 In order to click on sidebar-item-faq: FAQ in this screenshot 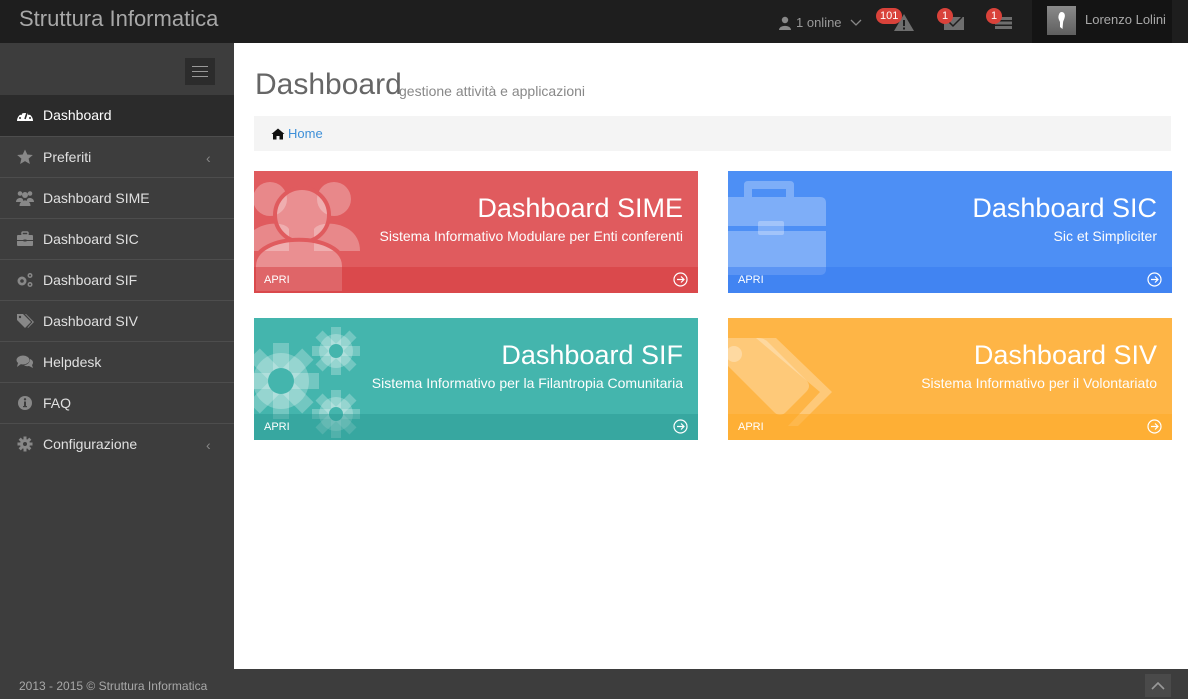, I will do `click(117, 402)`.